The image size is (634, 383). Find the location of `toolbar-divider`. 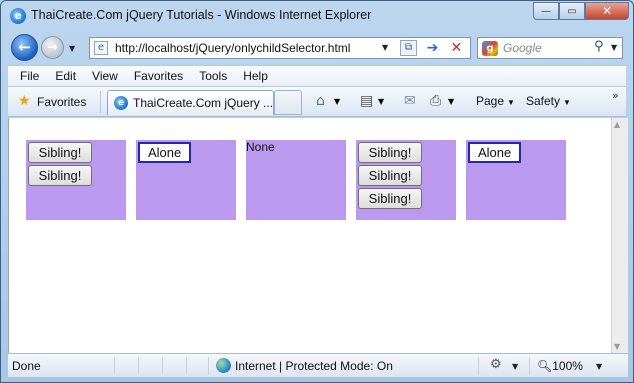

toolbar-divider is located at coordinates (100, 102).